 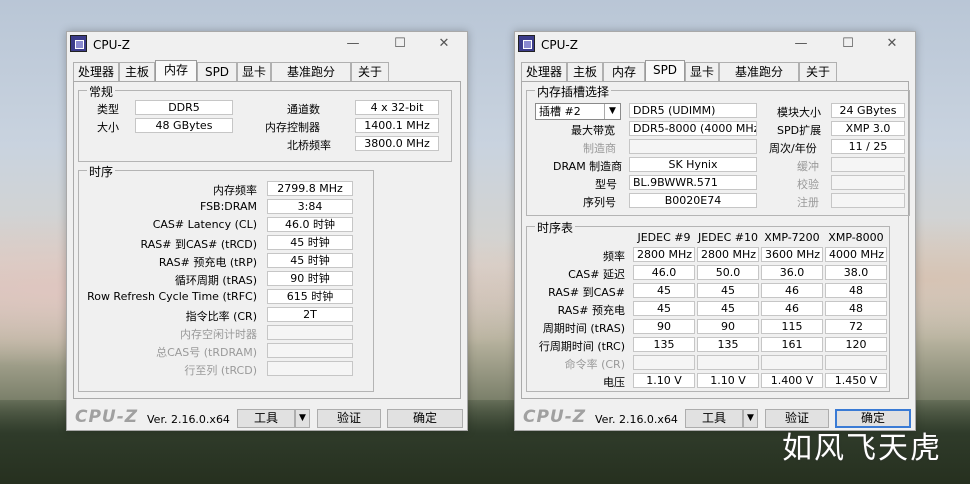 I want to click on general-group-label: 常规, so click(x=101, y=91).